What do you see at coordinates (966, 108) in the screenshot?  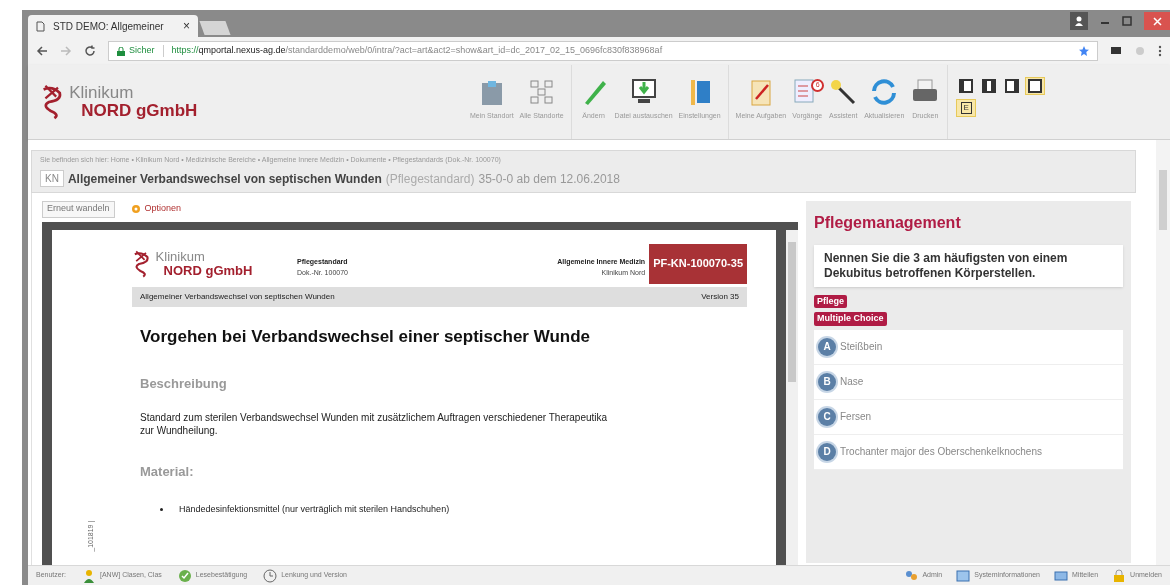 I see `edit-mode-button: E` at bounding box center [966, 108].